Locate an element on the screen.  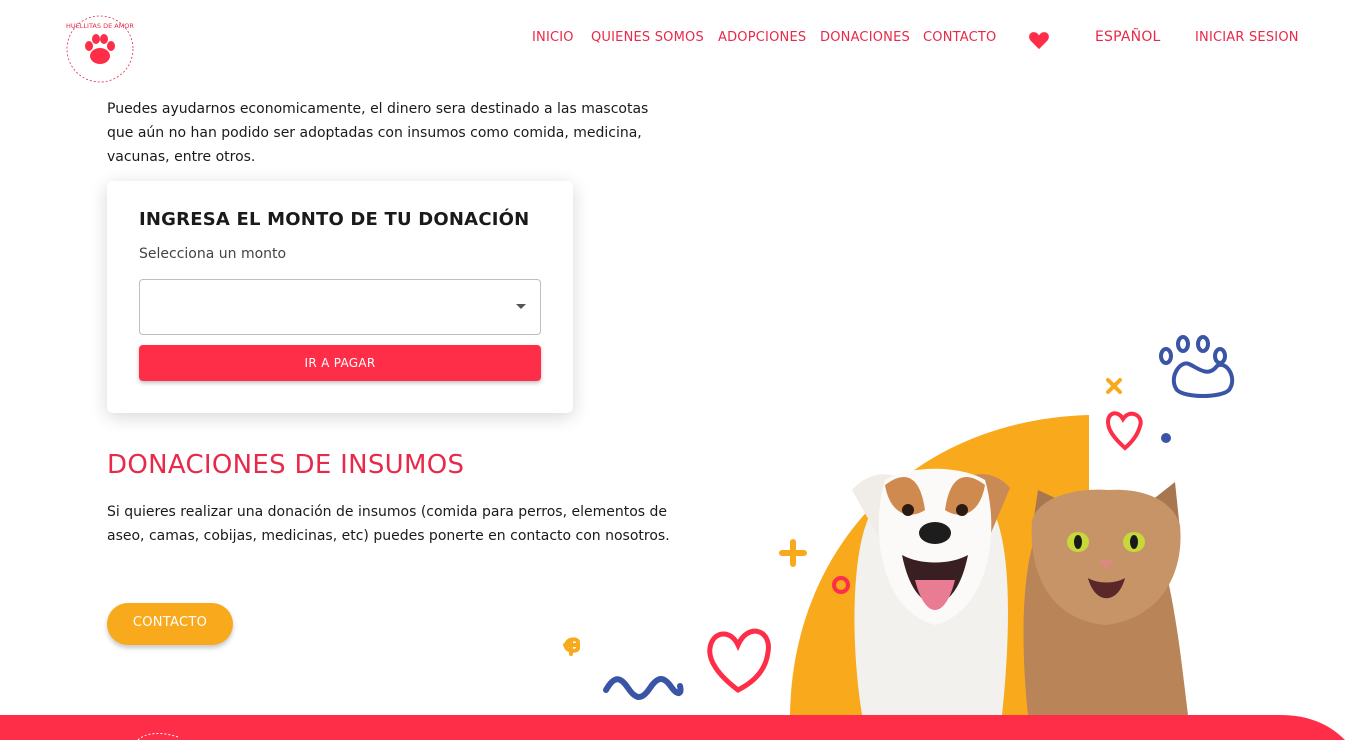
login-link: INICIAR SESION is located at coordinates (1247, 37).